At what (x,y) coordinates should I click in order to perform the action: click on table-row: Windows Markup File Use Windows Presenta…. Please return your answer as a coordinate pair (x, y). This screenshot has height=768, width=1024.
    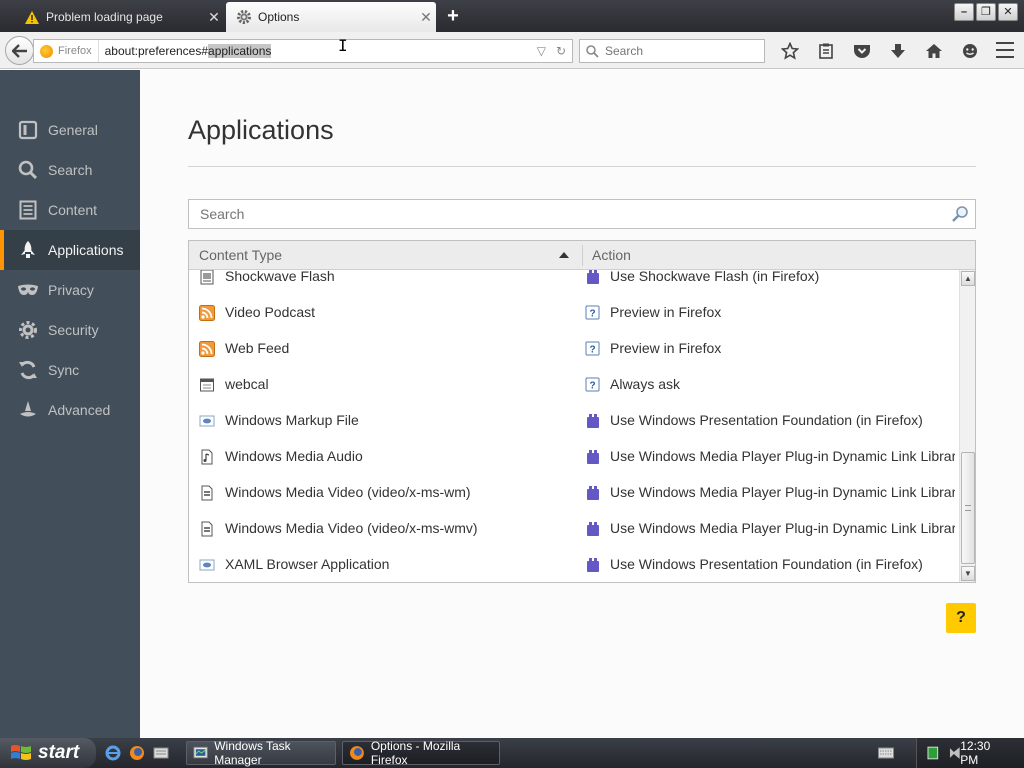
    Looking at the image, I should click on (574, 430).